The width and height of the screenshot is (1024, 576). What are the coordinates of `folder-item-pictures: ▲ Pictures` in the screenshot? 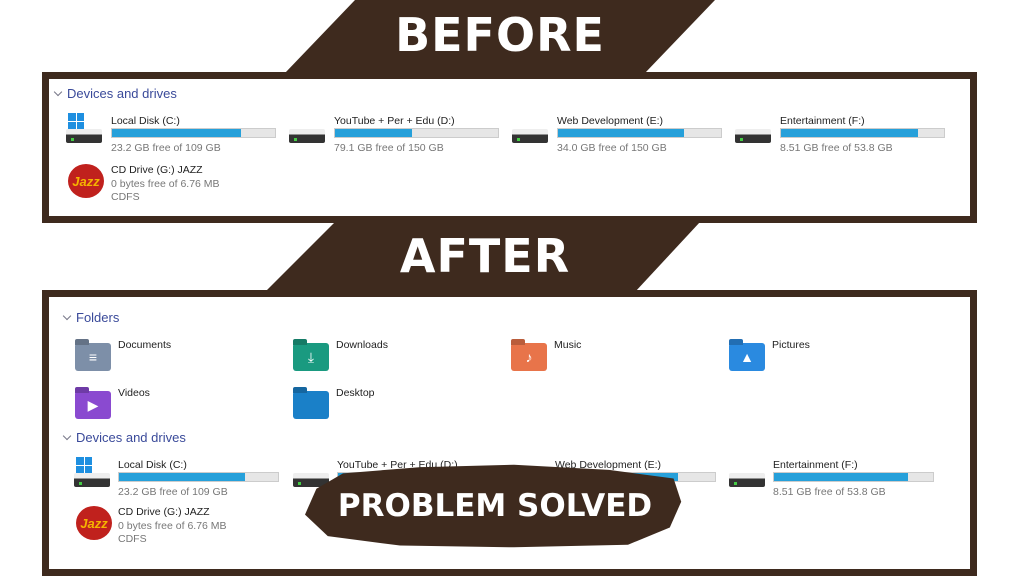 It's located at (829, 362).